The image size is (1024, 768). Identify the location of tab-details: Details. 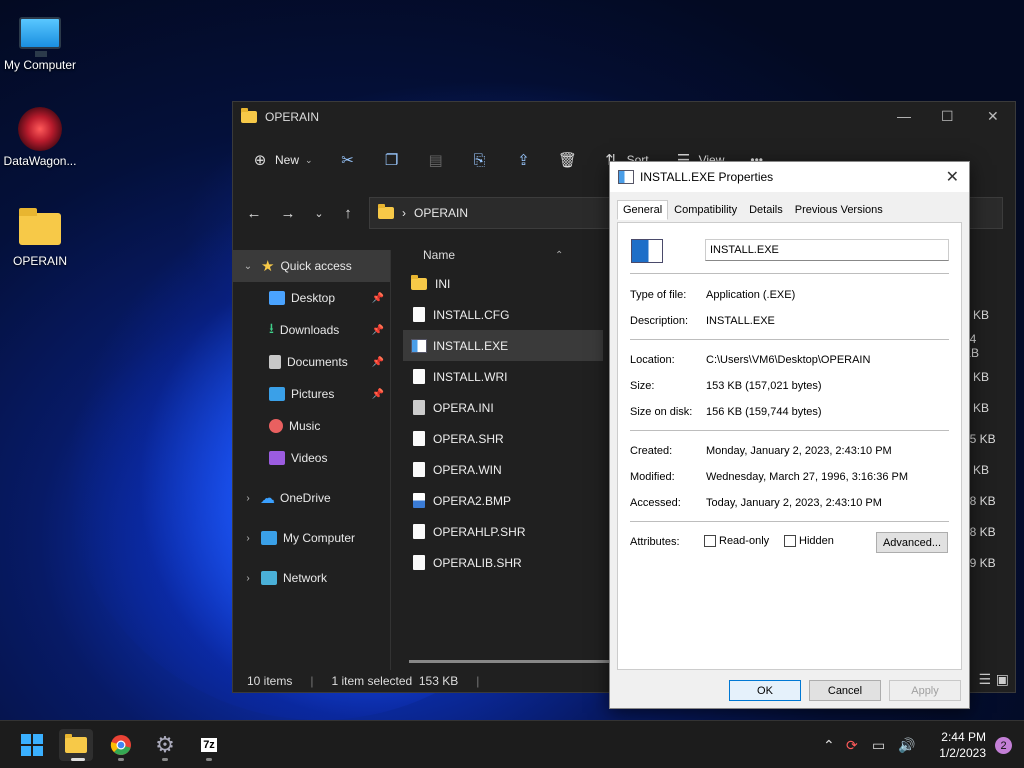
(766, 210).